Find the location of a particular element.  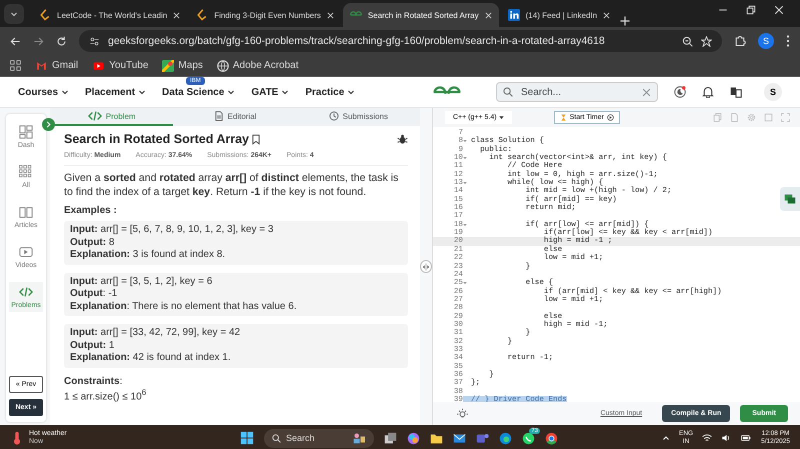

bug-icon is located at coordinates (402, 139).